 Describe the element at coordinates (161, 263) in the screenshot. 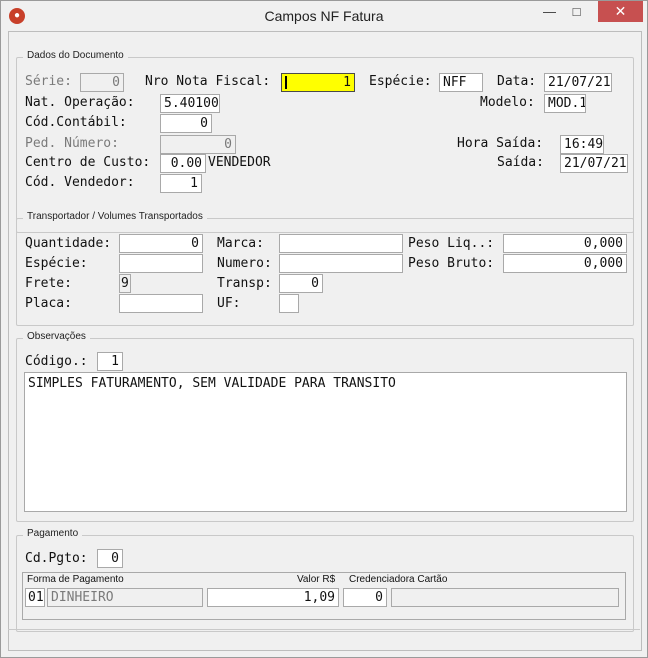

I see `especie-vol-field` at that location.